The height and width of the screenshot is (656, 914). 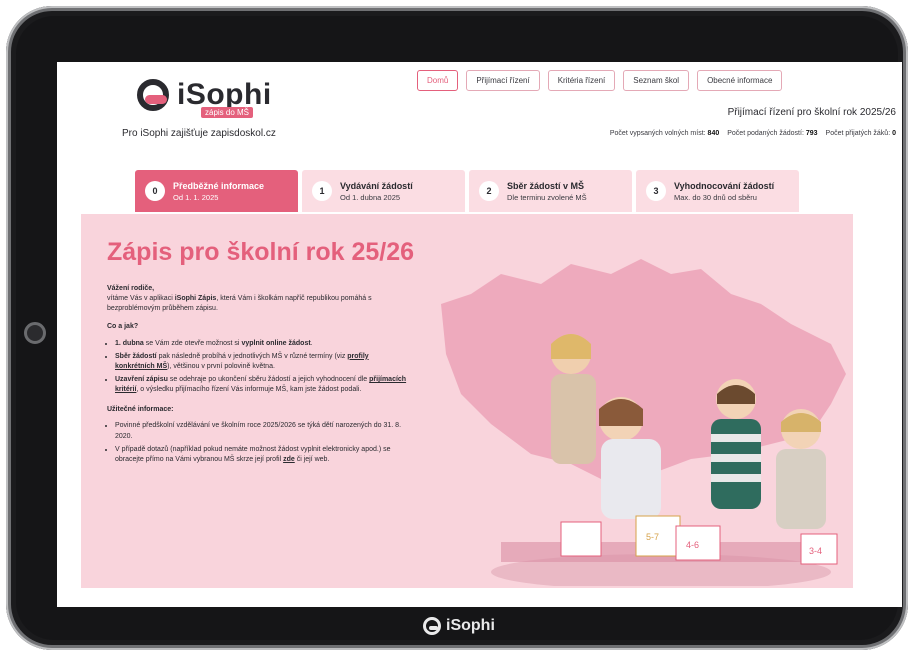 I want to click on toy-box, so click(x=581, y=539).